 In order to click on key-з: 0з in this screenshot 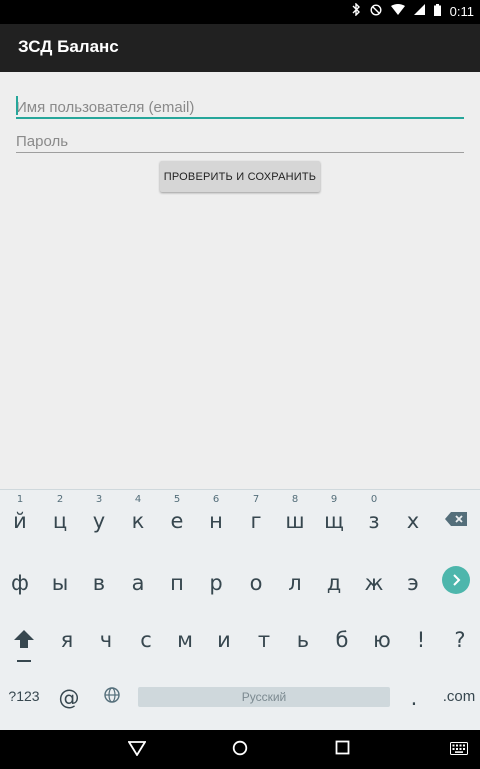, I will do `click(374, 516)`.